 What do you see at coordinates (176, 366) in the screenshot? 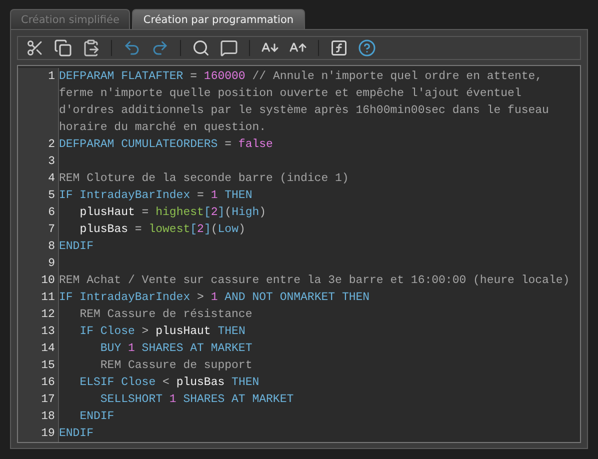
I see `code-line: REM Cassure de support` at bounding box center [176, 366].